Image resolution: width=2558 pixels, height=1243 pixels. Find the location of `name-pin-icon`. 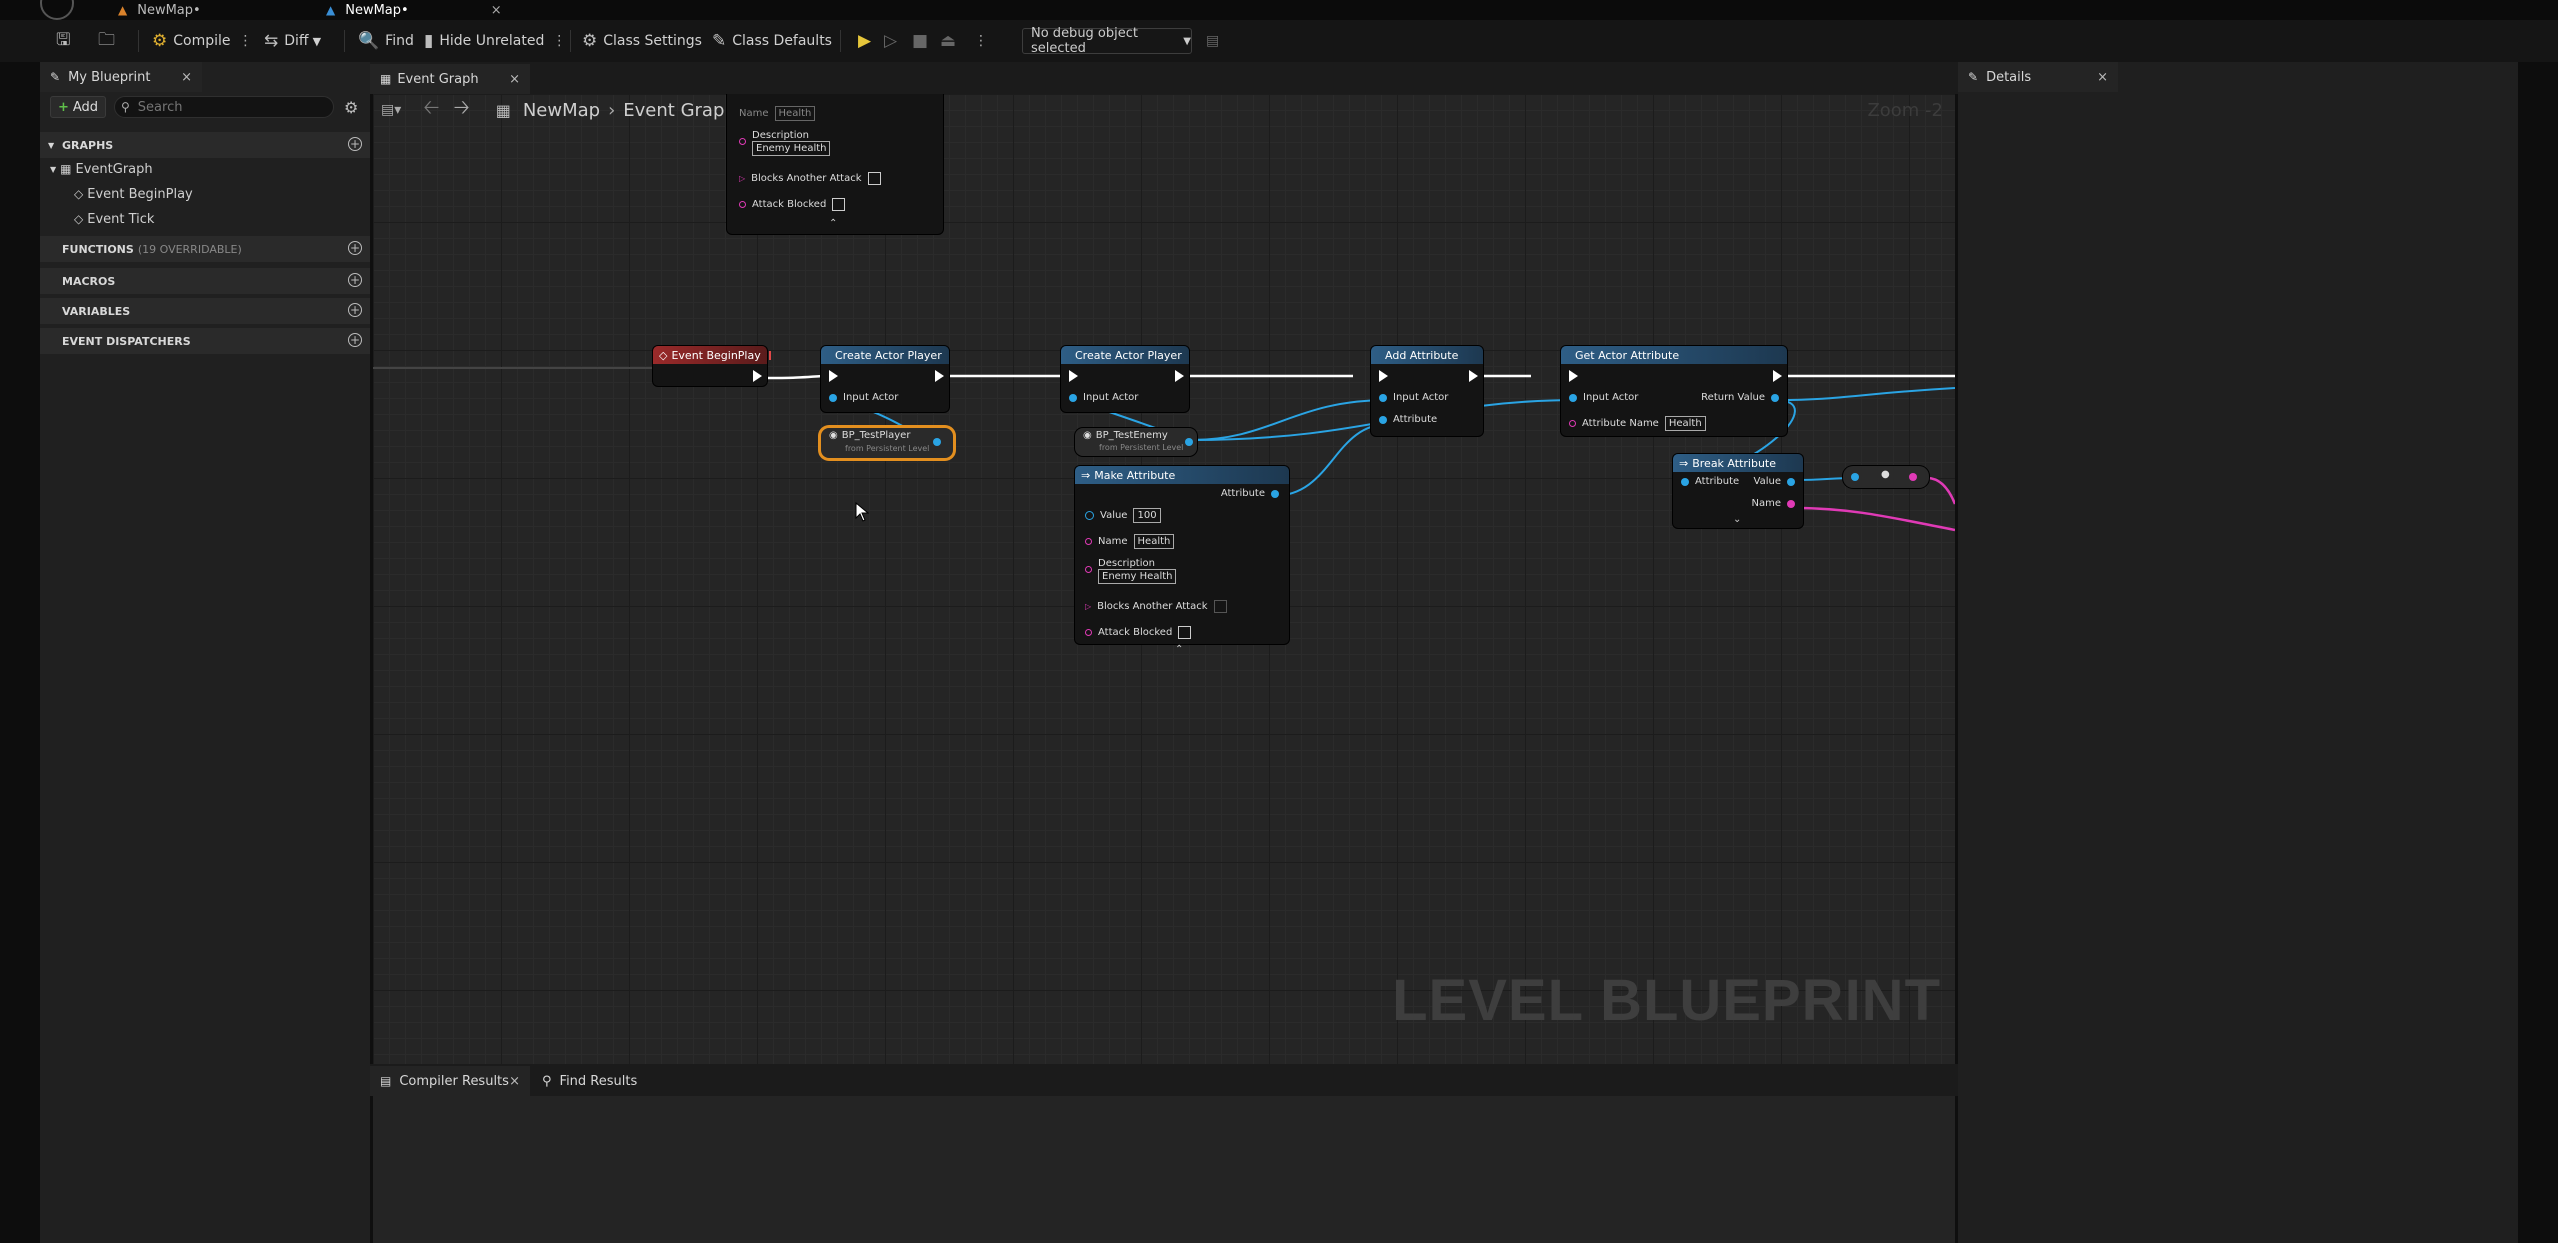

name-pin-icon is located at coordinates (1791, 503).